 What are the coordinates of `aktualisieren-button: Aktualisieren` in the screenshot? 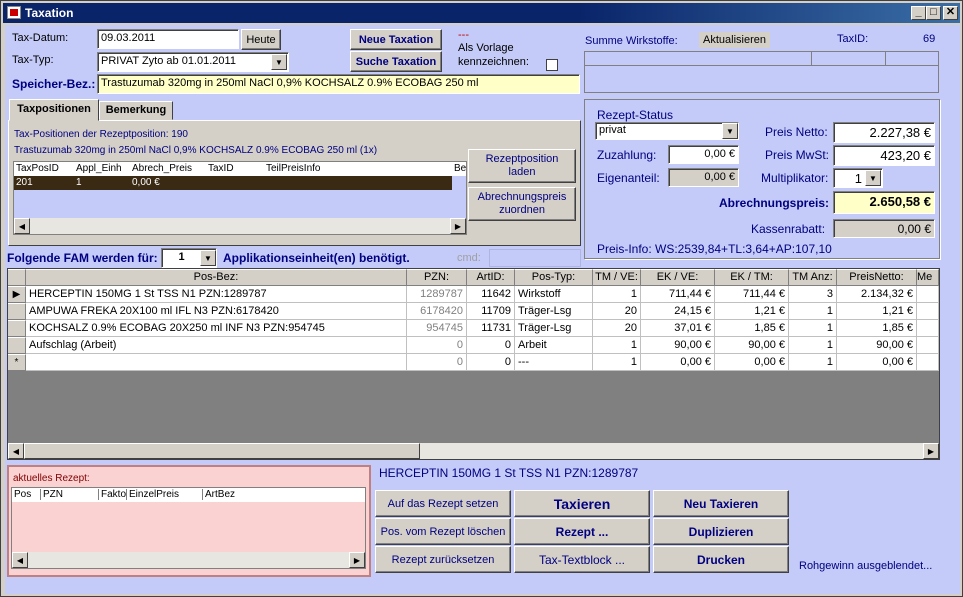 It's located at (734, 40).